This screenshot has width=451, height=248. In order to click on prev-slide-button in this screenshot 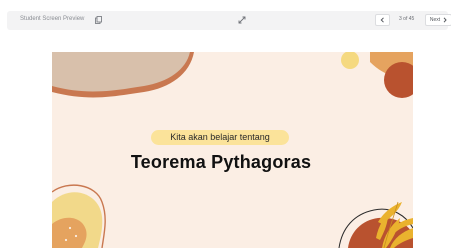, I will do `click(382, 20)`.